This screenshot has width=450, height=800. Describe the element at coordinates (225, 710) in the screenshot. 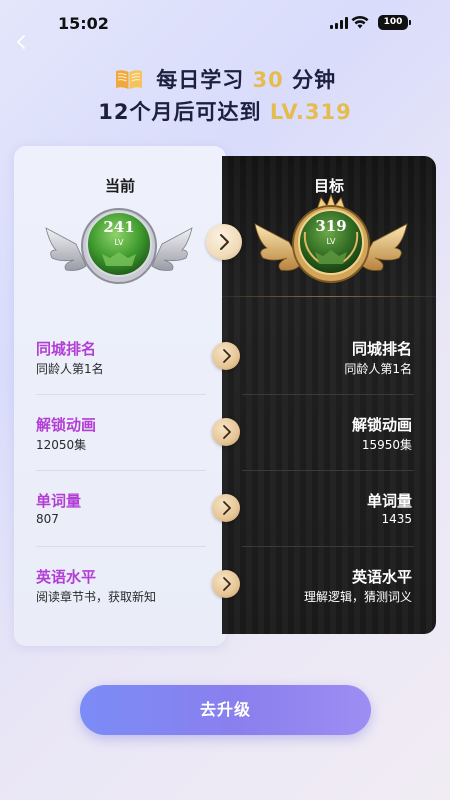

I see `upgrade-button: 去升级` at that location.